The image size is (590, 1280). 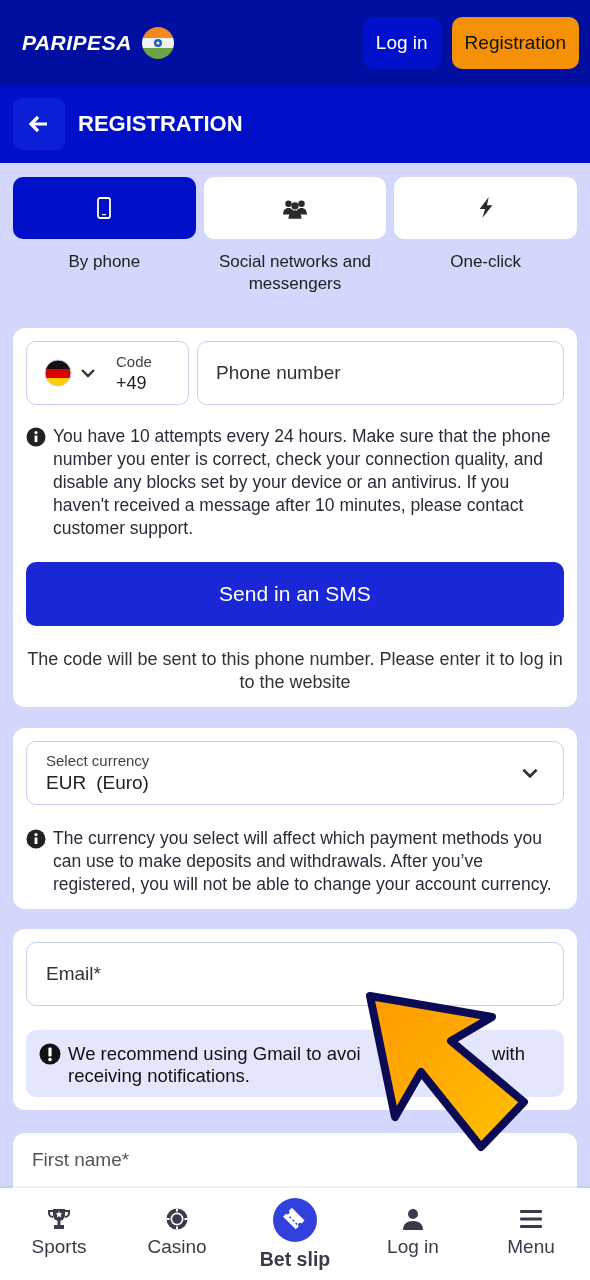 I want to click on nav-item: Casino, so click(x=177, y=1234).